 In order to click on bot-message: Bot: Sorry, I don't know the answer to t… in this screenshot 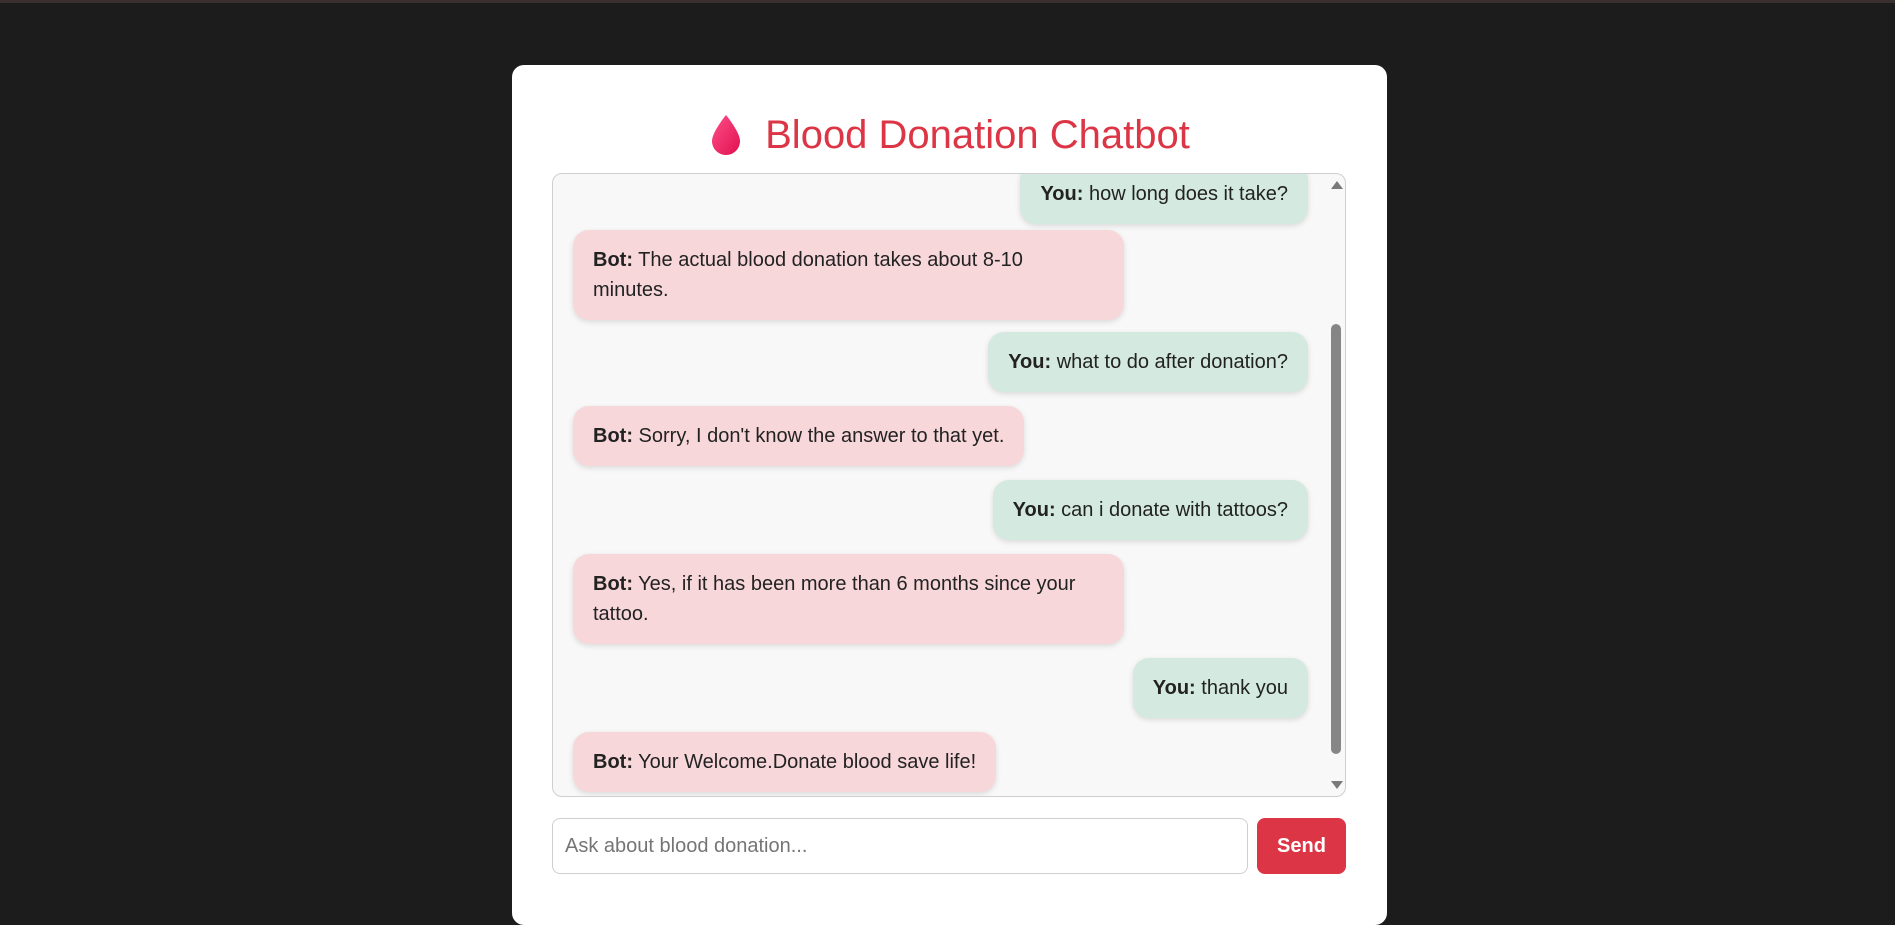, I will do `click(799, 436)`.